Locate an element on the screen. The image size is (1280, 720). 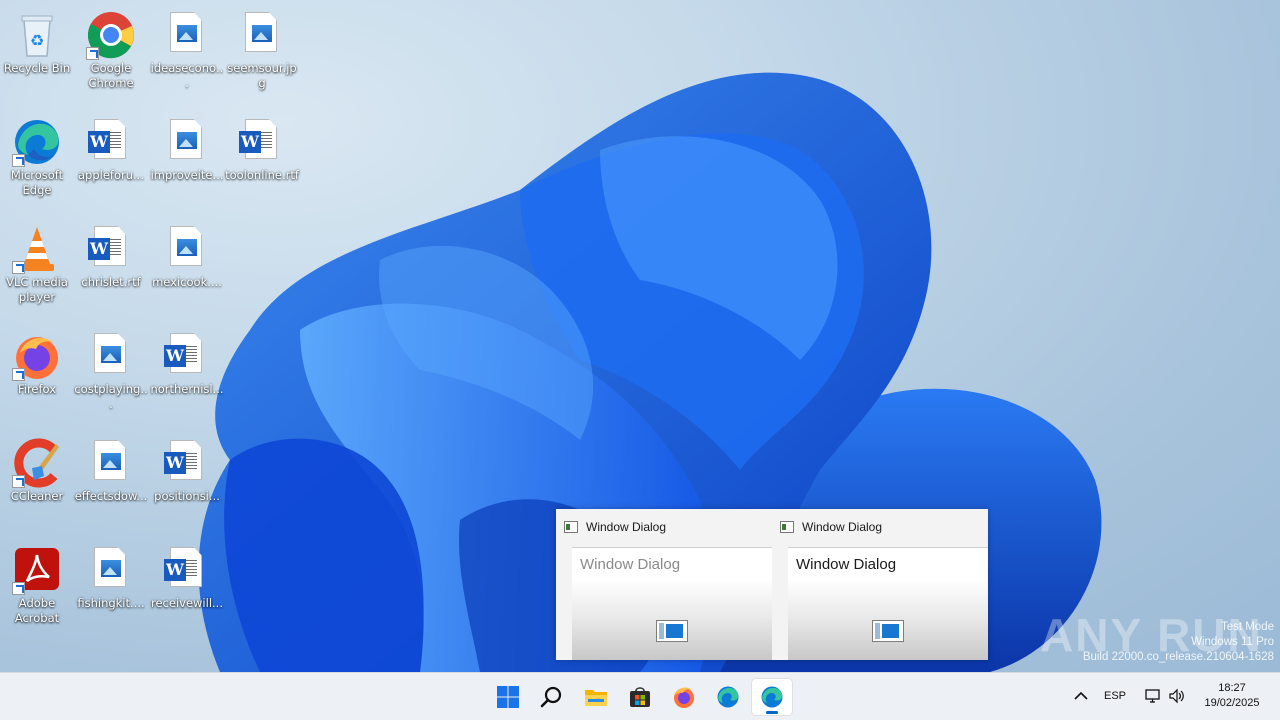
desktop-icon-vlc: VLC media player is located at coordinates (37, 268).